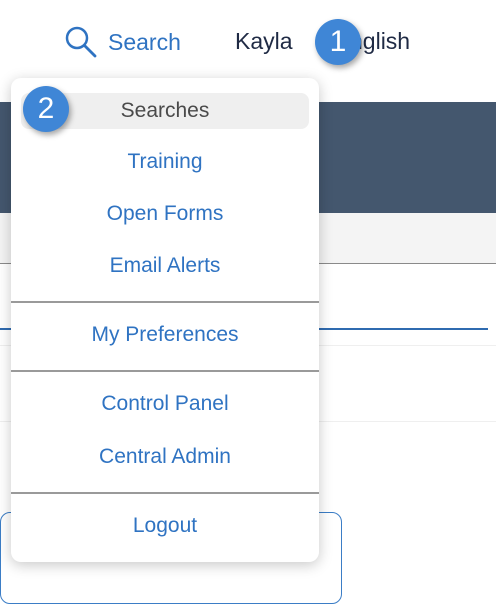  What do you see at coordinates (165, 162) in the screenshot?
I see `menu-item-training: Training` at bounding box center [165, 162].